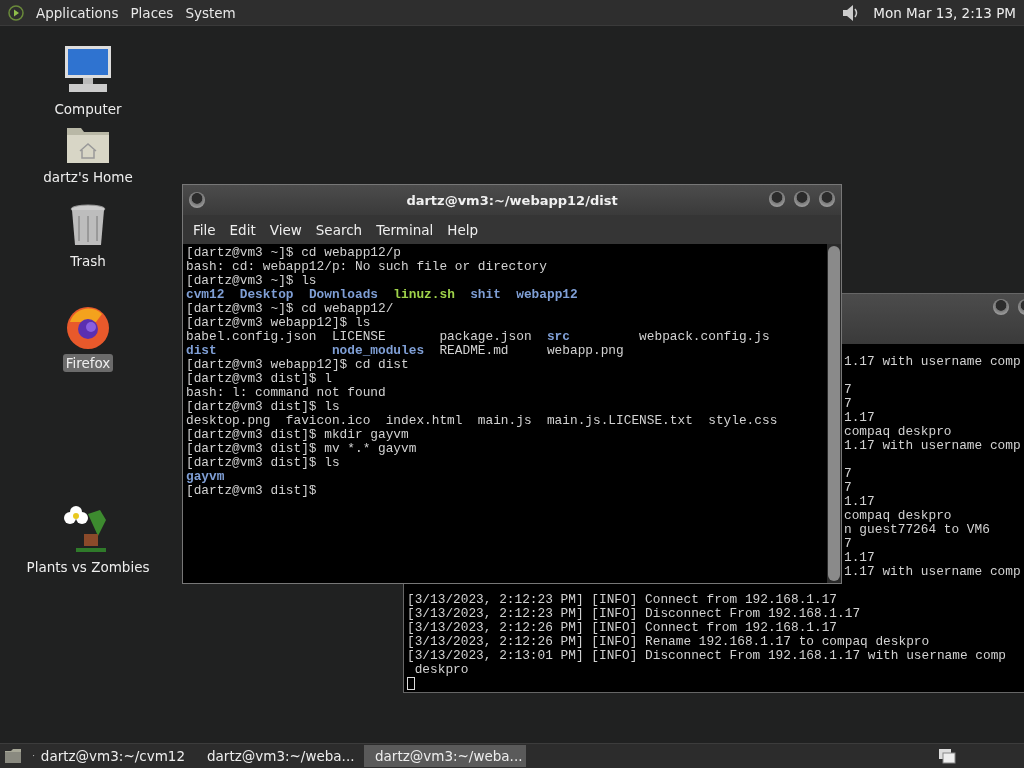 The width and height of the screenshot is (1024, 768). Describe the element at coordinates (706, 656) in the screenshot. I see `terminal-line: [3/13/2023, 2:13:01 PM] [INFO] Disconnect From 192.168.1.17 with username comp` at that location.